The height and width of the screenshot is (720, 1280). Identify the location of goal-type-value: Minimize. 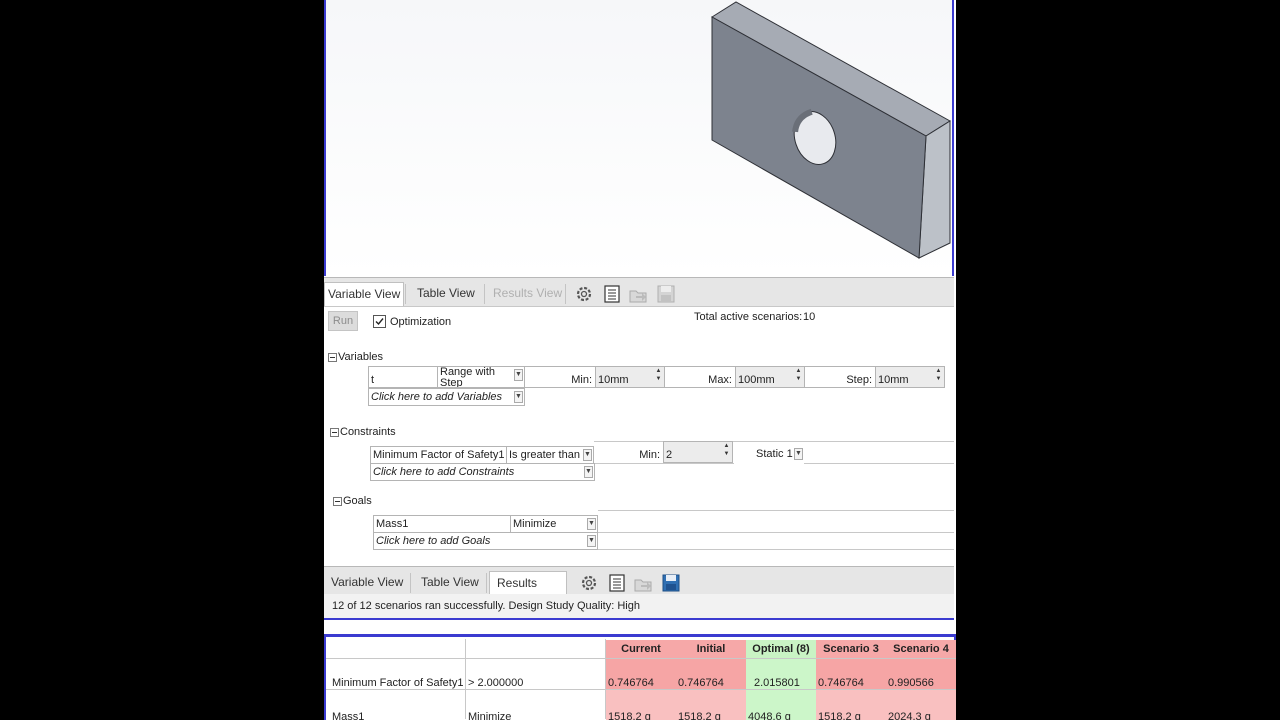
(535, 524).